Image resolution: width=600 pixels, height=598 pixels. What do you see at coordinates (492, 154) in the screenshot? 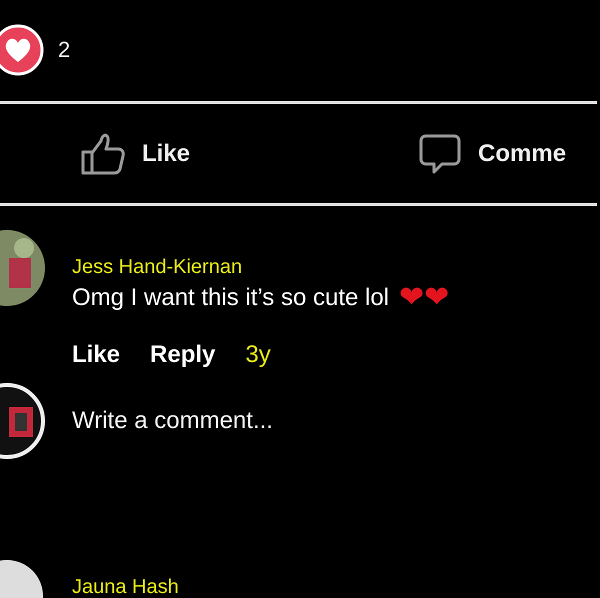
I see `comment-button: Comme` at bounding box center [492, 154].